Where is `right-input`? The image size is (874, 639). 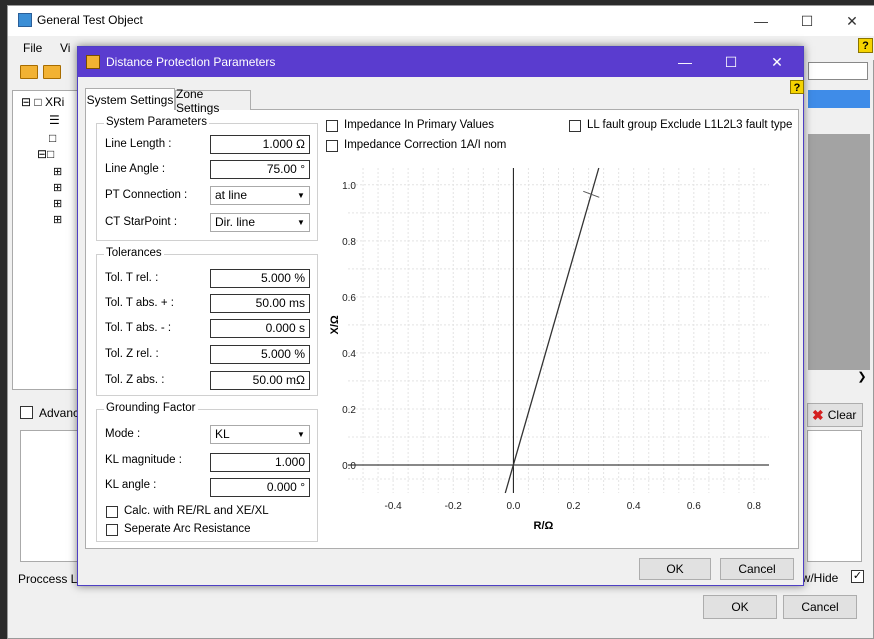
right-input is located at coordinates (838, 71).